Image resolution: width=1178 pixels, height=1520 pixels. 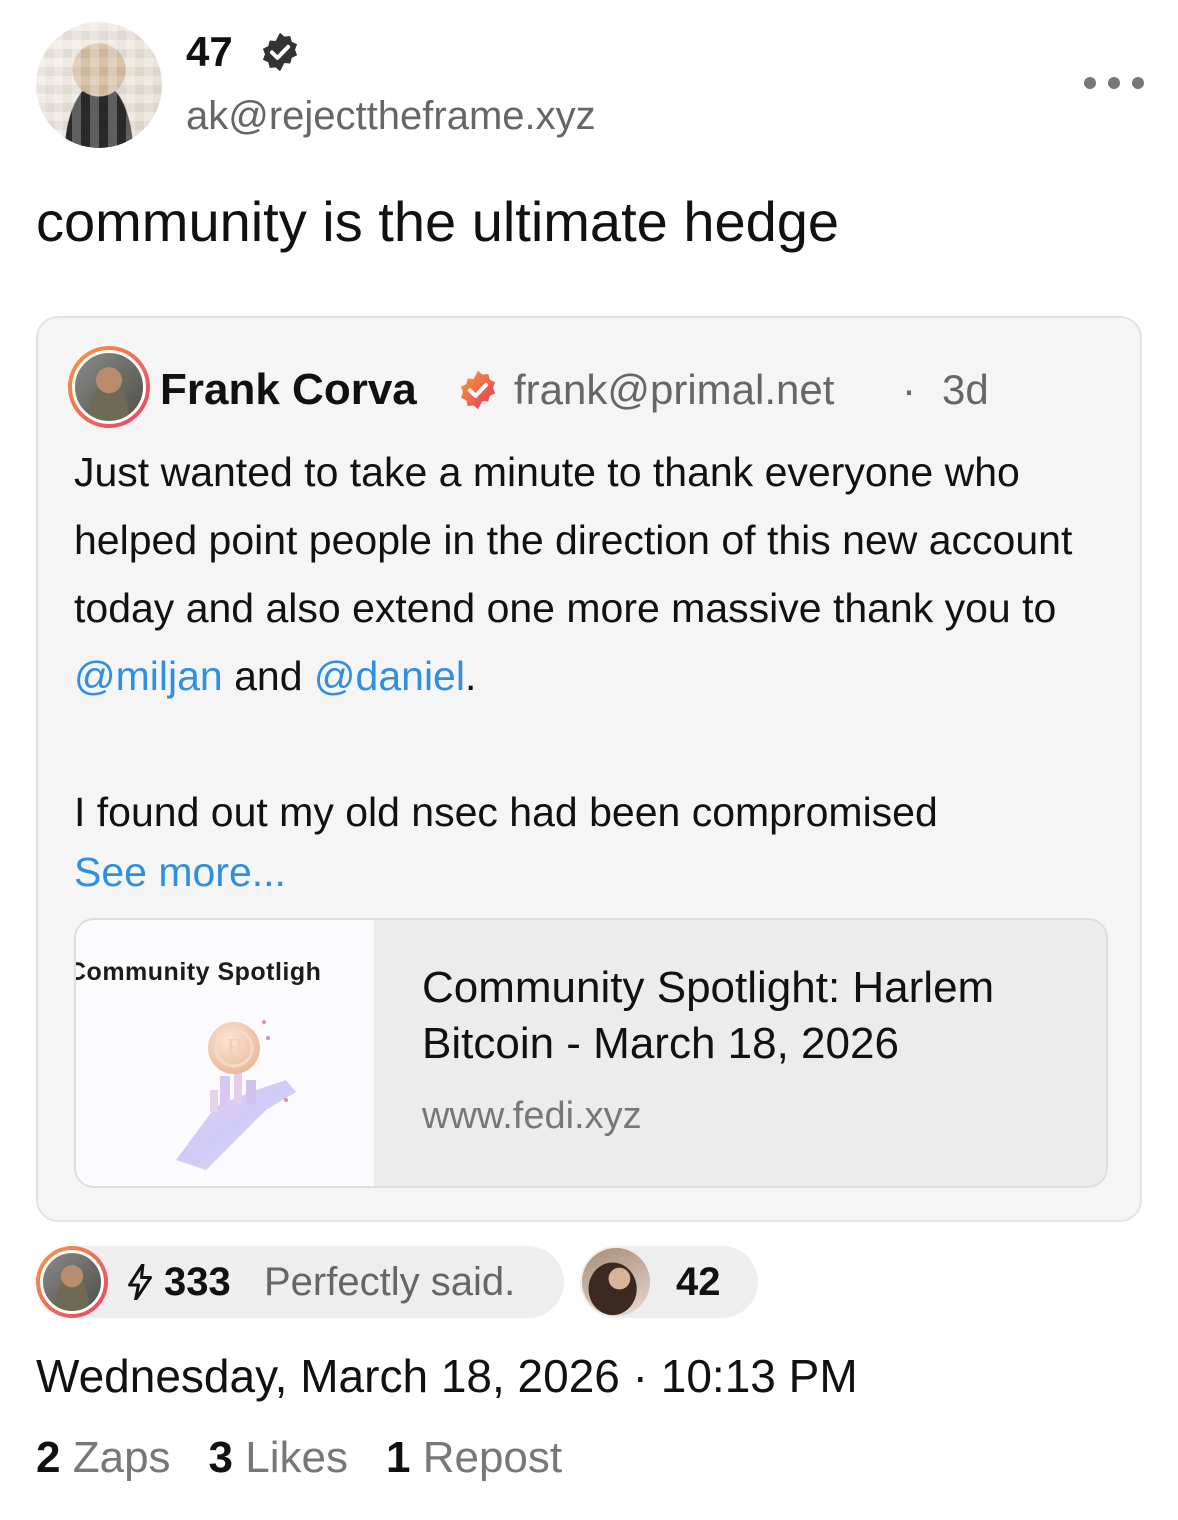 What do you see at coordinates (616, 1282) in the screenshot?
I see `liker-avatar` at bounding box center [616, 1282].